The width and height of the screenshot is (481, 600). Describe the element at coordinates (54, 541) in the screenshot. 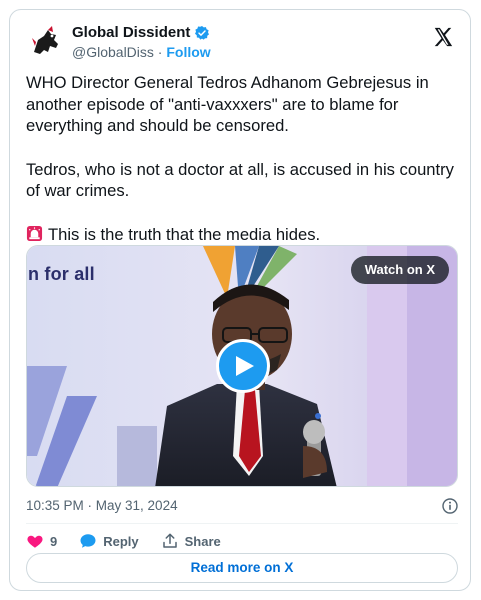

I see `like-count: 9` at that location.